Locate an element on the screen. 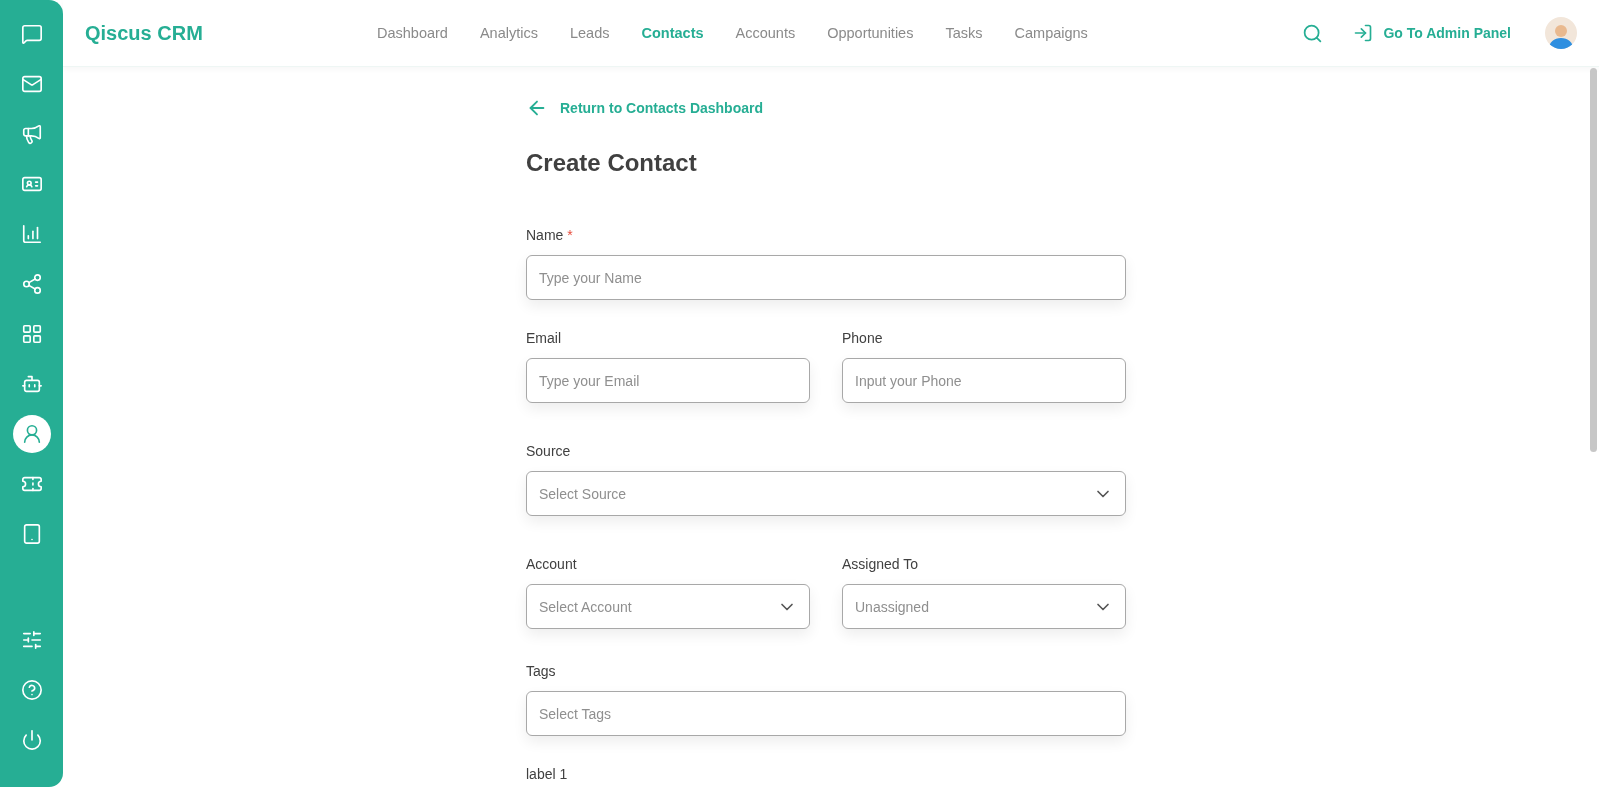 The image size is (1599, 787). nav-link: Leads is located at coordinates (589, 33).